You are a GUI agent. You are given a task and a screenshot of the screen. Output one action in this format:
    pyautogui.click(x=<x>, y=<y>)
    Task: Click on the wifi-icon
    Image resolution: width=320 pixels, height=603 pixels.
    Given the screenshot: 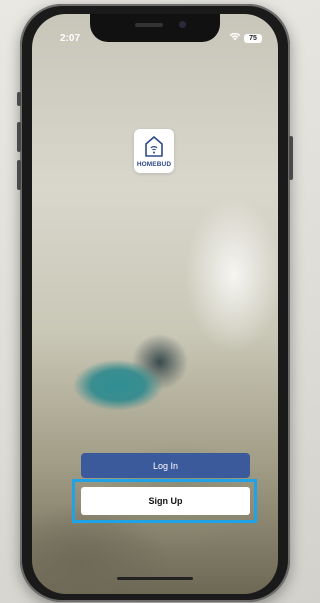 What is the action you would take?
    pyautogui.click(x=235, y=38)
    